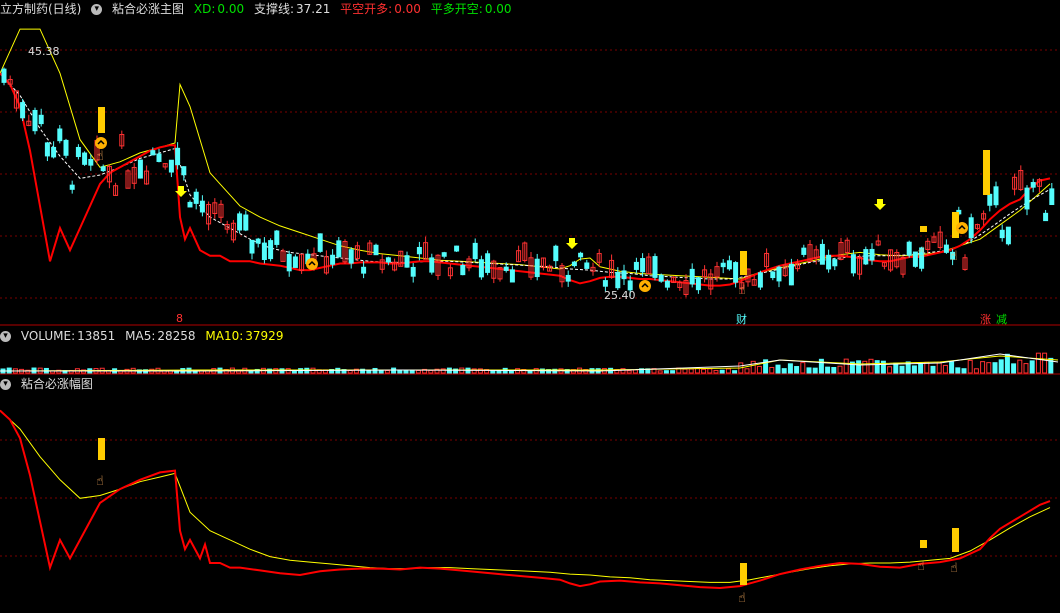  What do you see at coordinates (179, 318) in the screenshot?
I see `marker-left: 8` at bounding box center [179, 318].